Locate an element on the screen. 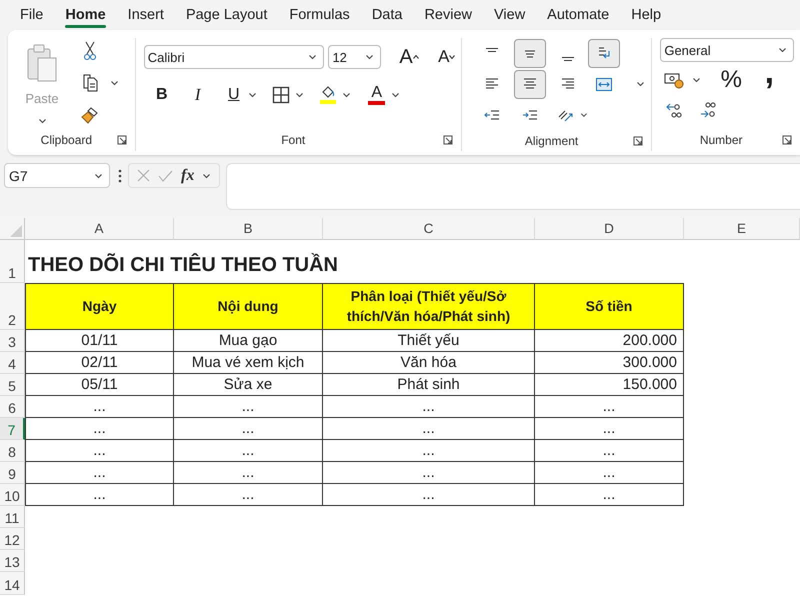  formula-input is located at coordinates (513, 186).